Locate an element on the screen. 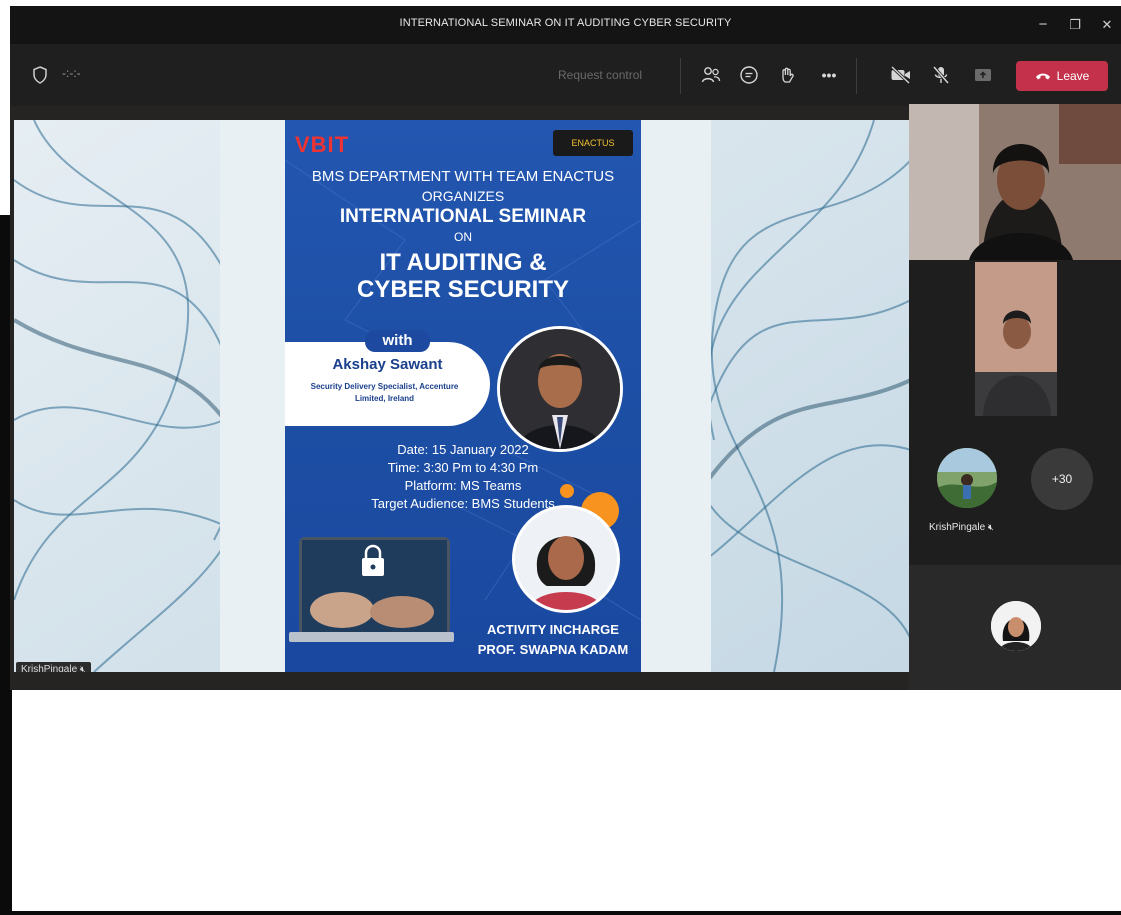 This screenshot has height=915, width=1121. camera-off-icon is located at coordinates (901, 75).